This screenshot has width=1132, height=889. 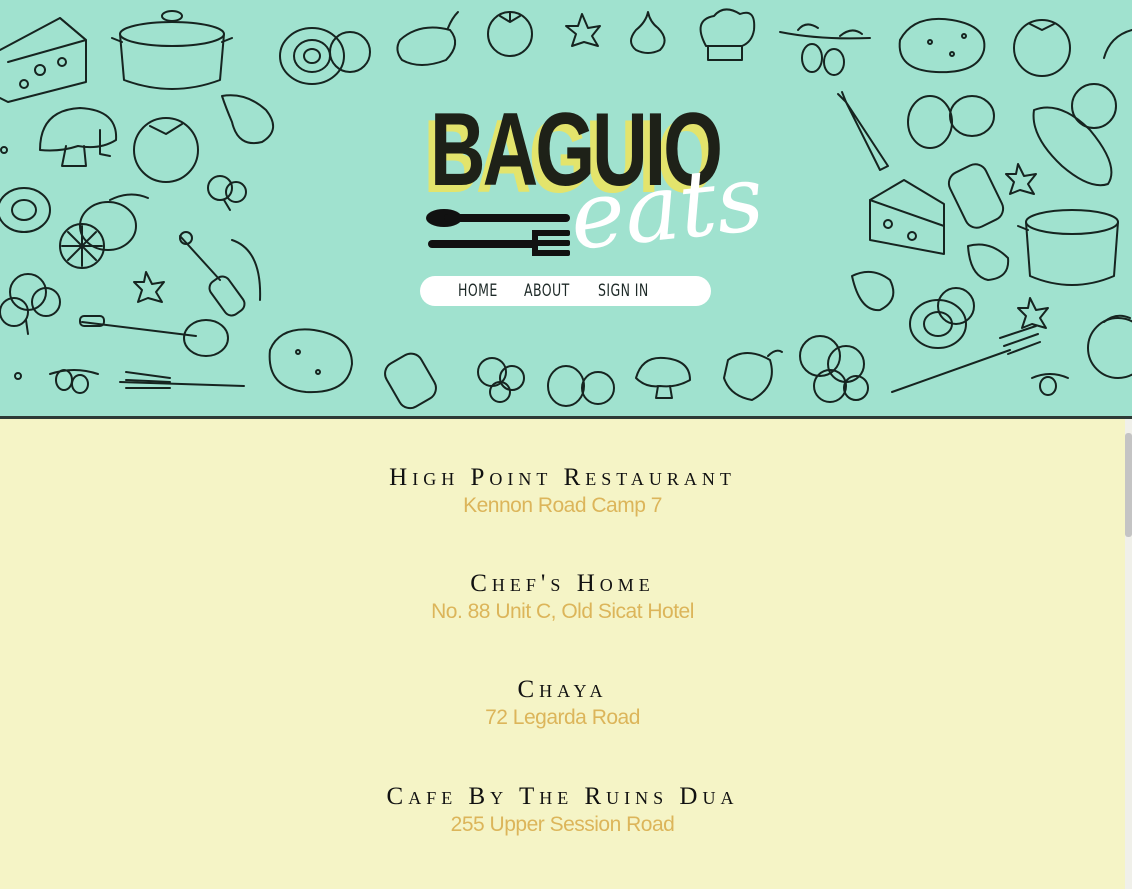 What do you see at coordinates (562, 611) in the screenshot?
I see `restaurant-address: No. 88 Unit C, Old Sicat Hotel` at bounding box center [562, 611].